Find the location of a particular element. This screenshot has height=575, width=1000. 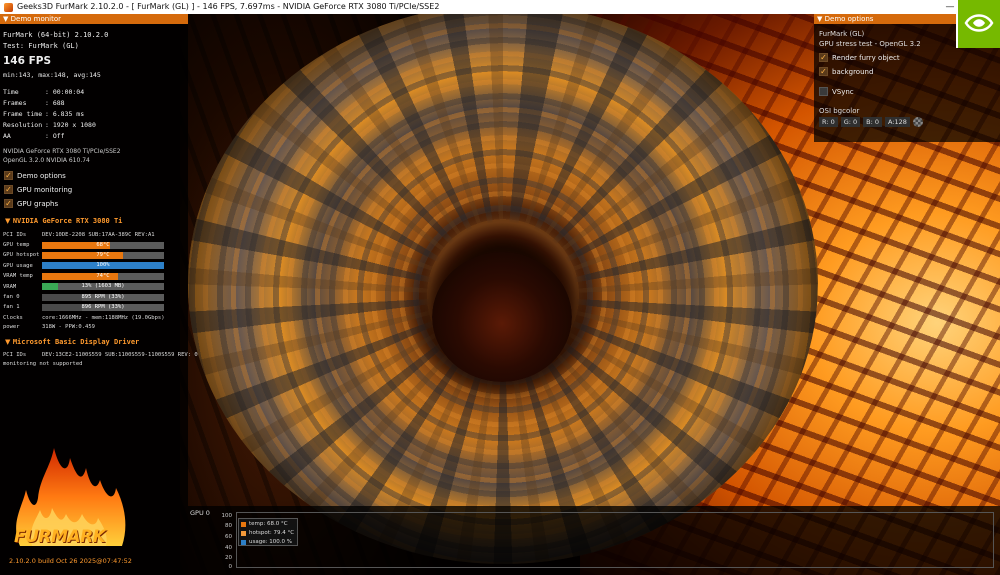

gpu-usage-bar: GPU usage 100% is located at coordinates (83, 266).